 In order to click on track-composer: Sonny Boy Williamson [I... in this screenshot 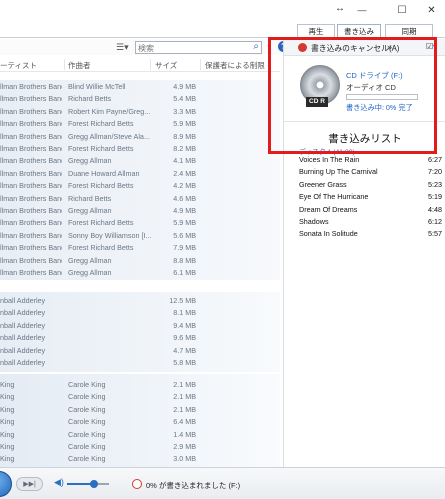, I will do `click(110, 235)`.